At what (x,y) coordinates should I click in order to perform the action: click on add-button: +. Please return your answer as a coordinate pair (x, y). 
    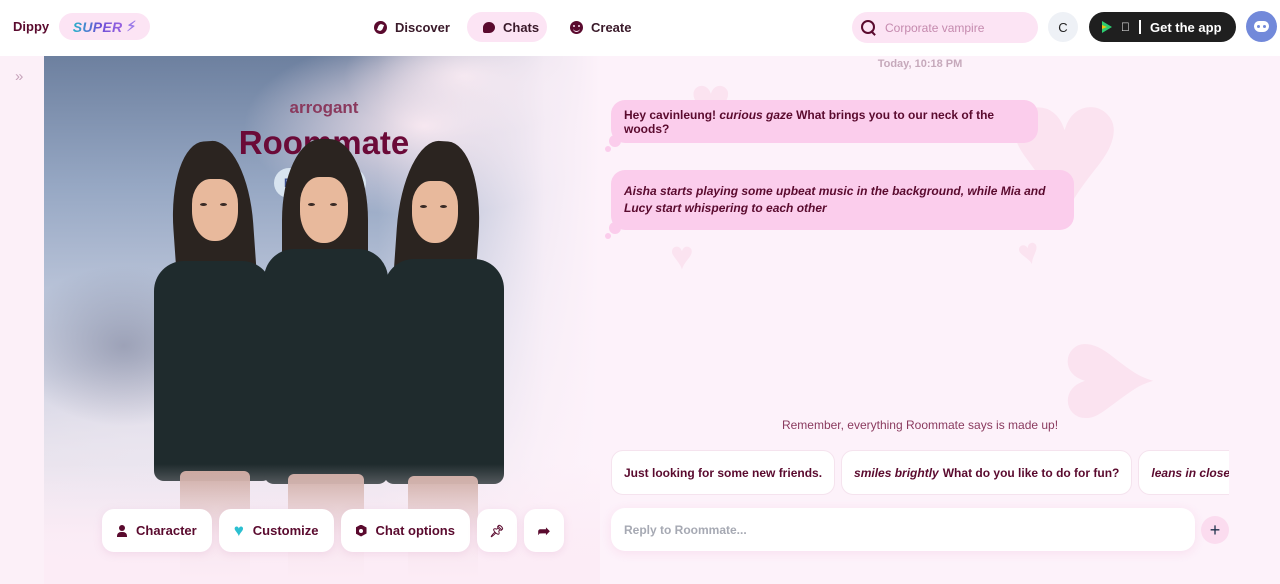
    Looking at the image, I should click on (1215, 530).